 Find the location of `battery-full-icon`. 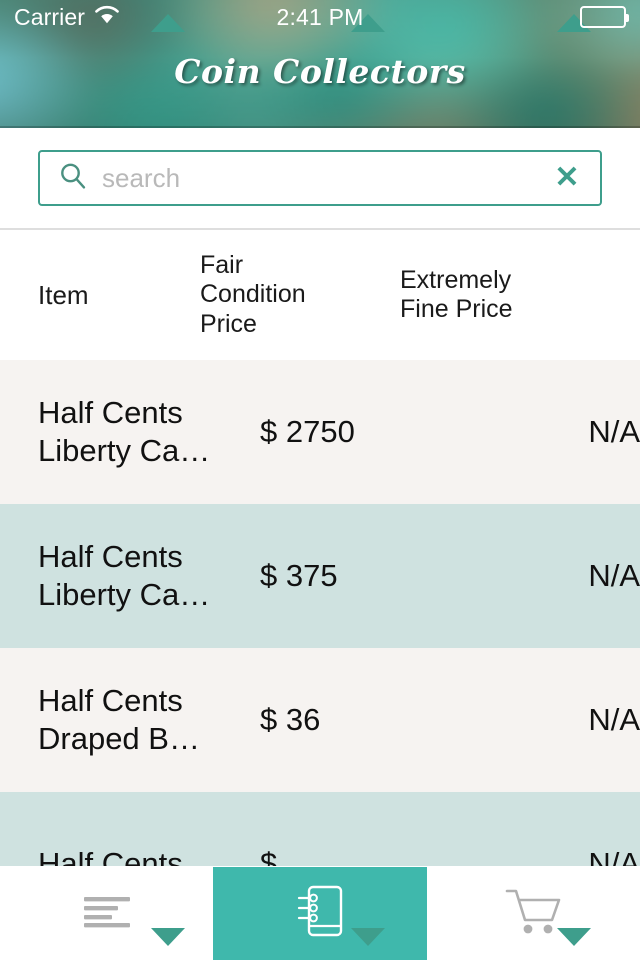

battery-full-icon is located at coordinates (604, 17).